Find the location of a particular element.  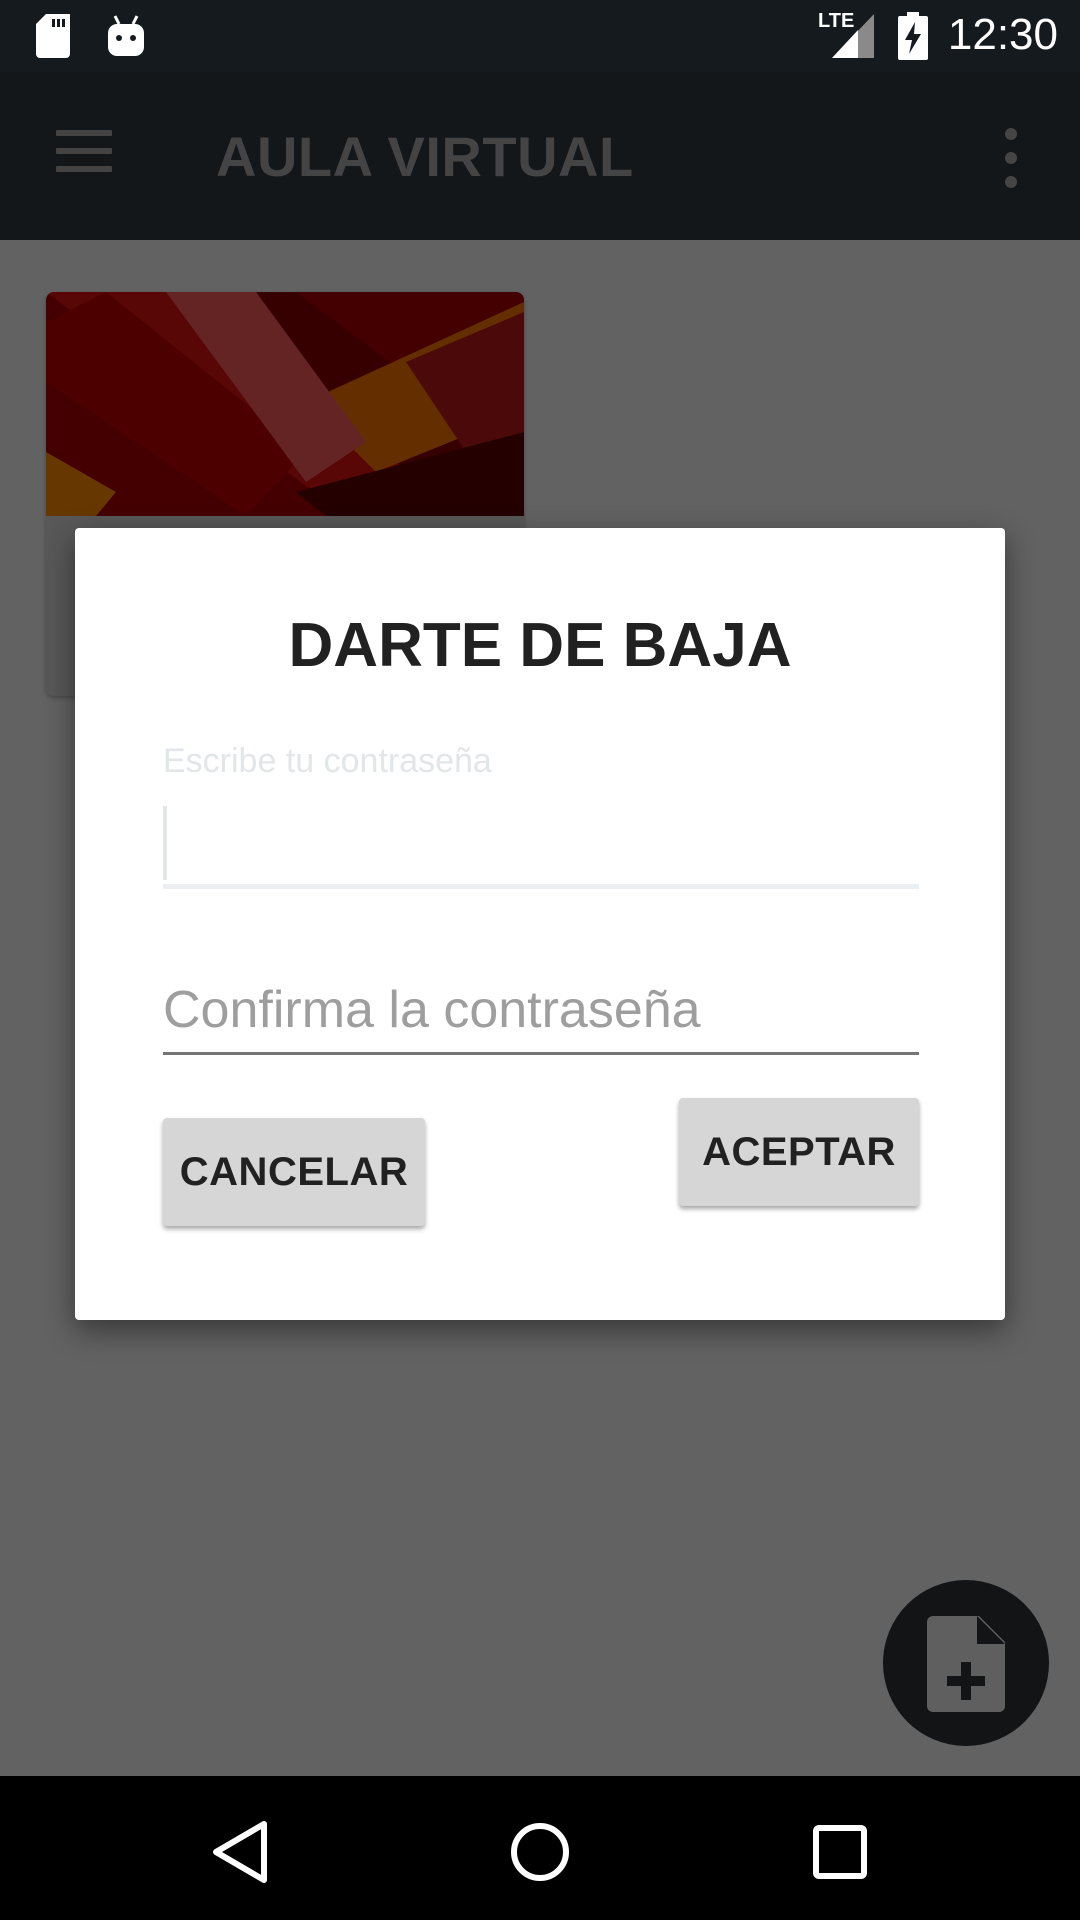

confirm-password-field is located at coordinates (541, 1011).